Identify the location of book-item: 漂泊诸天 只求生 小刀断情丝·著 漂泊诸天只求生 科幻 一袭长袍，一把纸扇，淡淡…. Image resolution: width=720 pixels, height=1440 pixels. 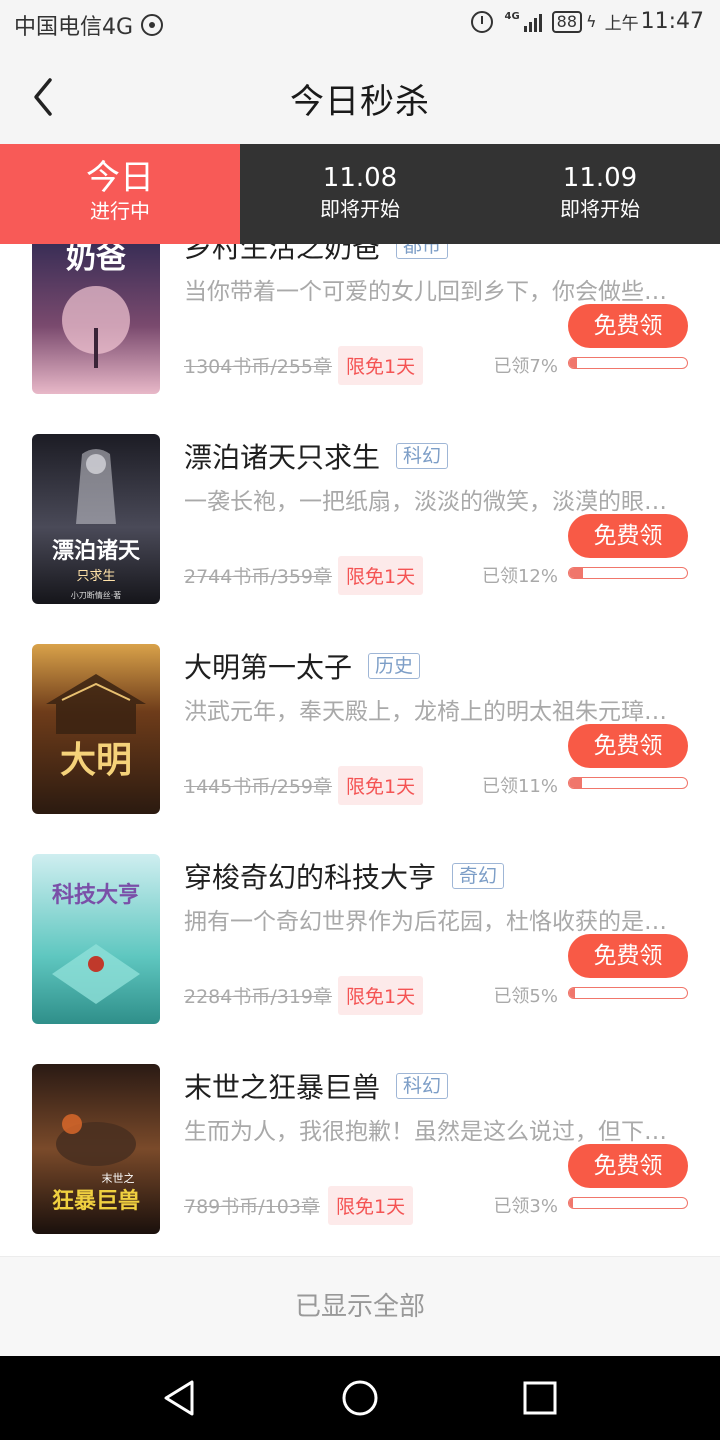
(360, 539).